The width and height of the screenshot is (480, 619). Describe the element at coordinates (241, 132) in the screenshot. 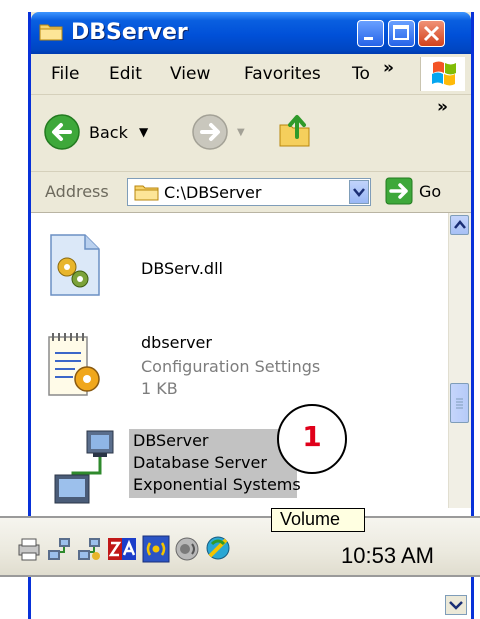

I see `forward-dropdown-icon: ▼` at that location.